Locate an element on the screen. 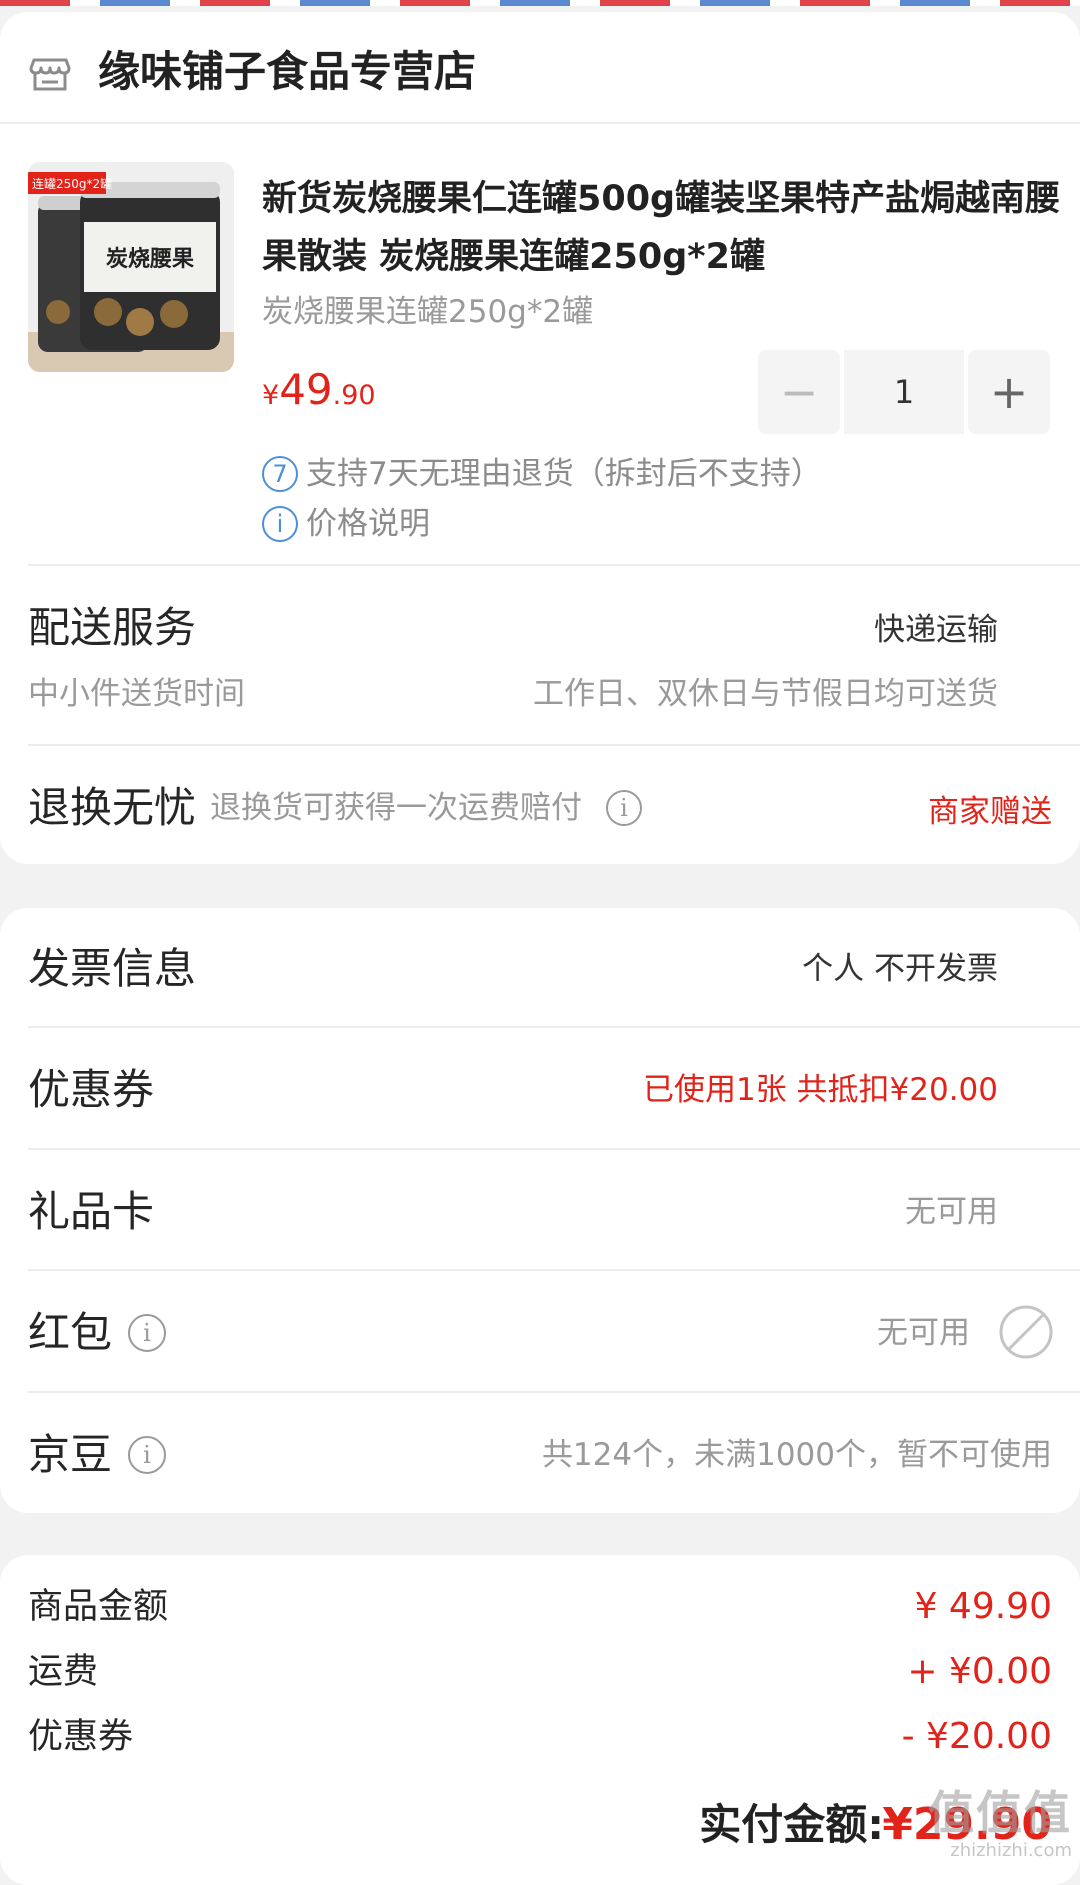 This screenshot has width=1080, height=1885. delivery-time-value: 工作日、双休日与节假日均可送货 is located at coordinates (765, 694).